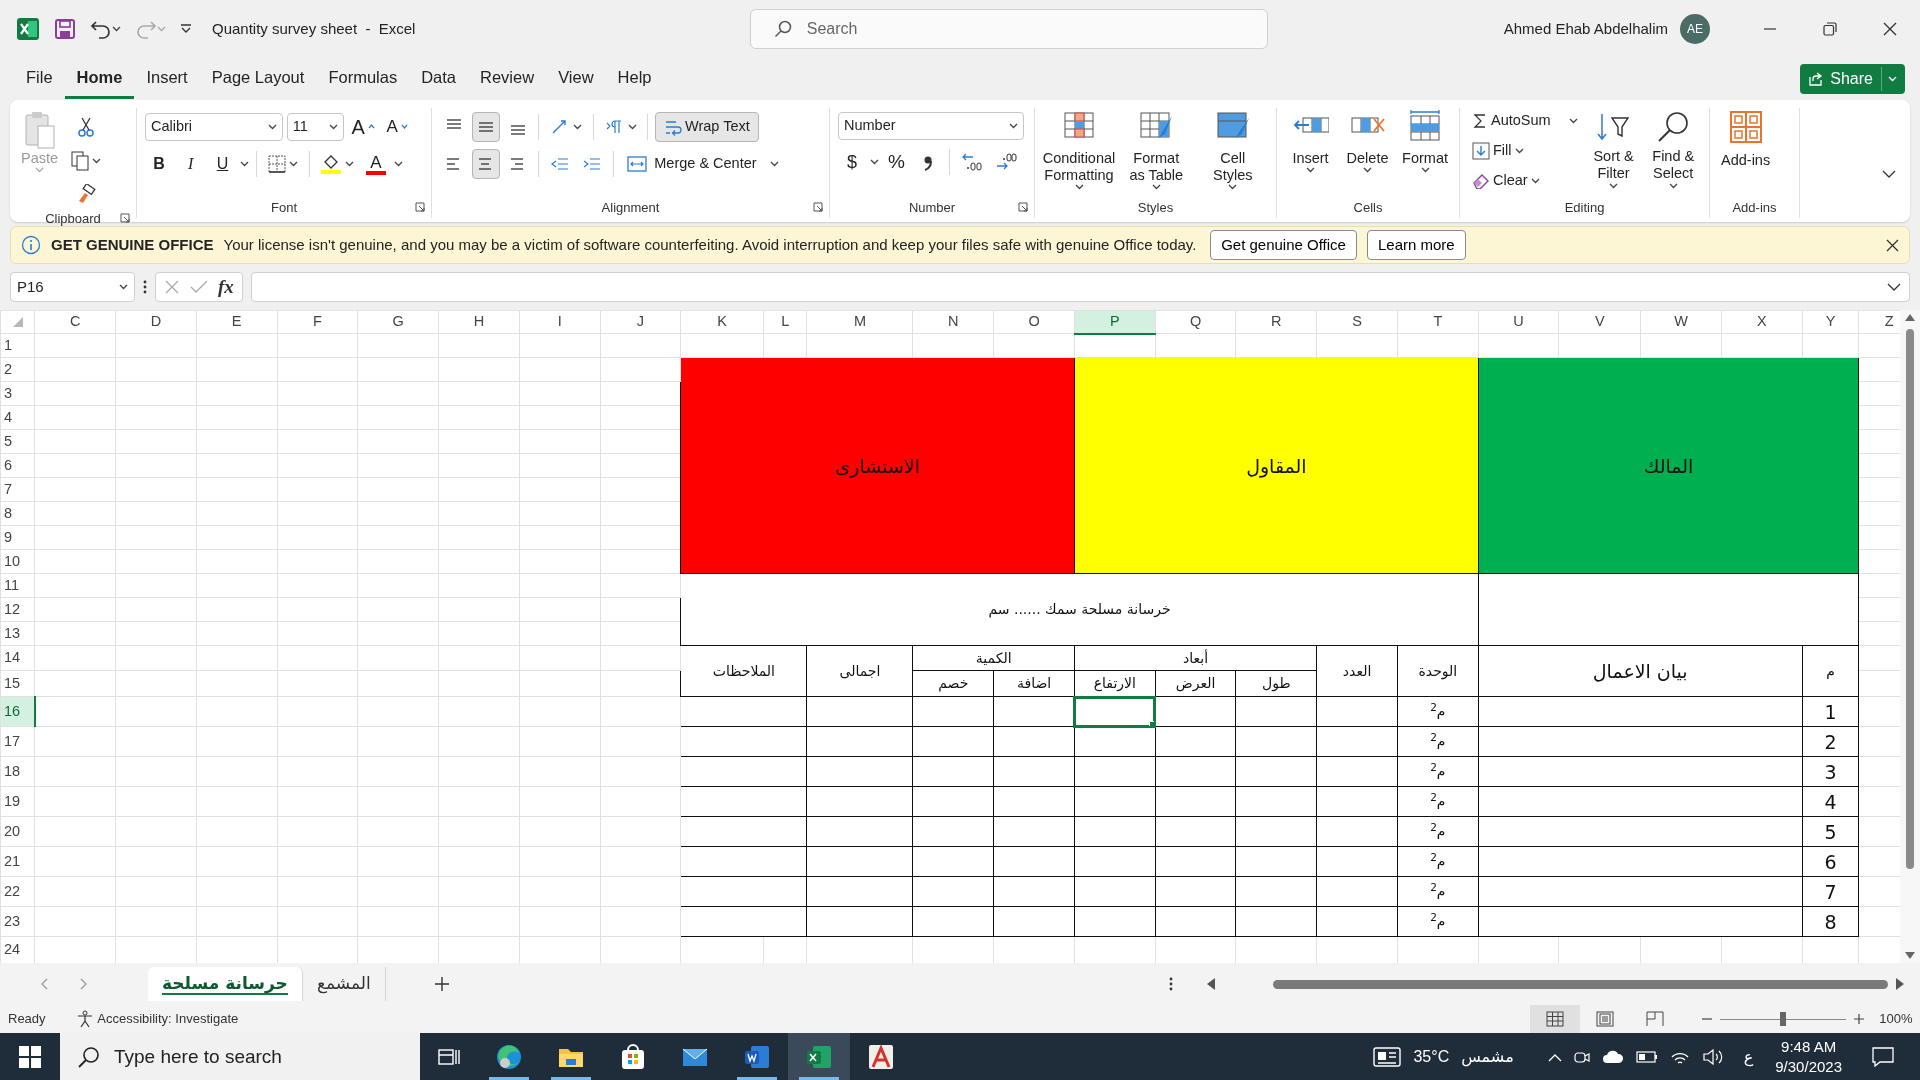  I want to click on save-icon, so click(65, 29).